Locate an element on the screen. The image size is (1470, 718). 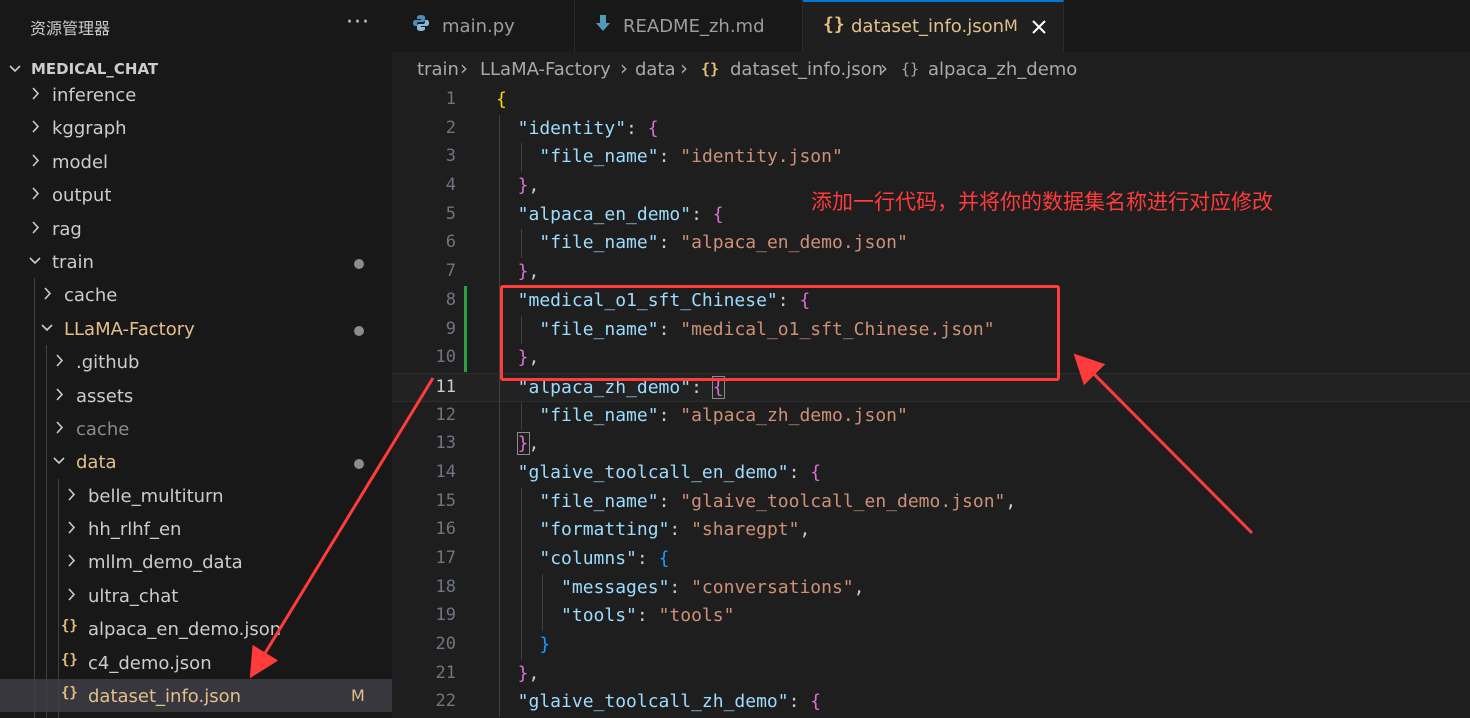
code-text: } is located at coordinates (544, 644).